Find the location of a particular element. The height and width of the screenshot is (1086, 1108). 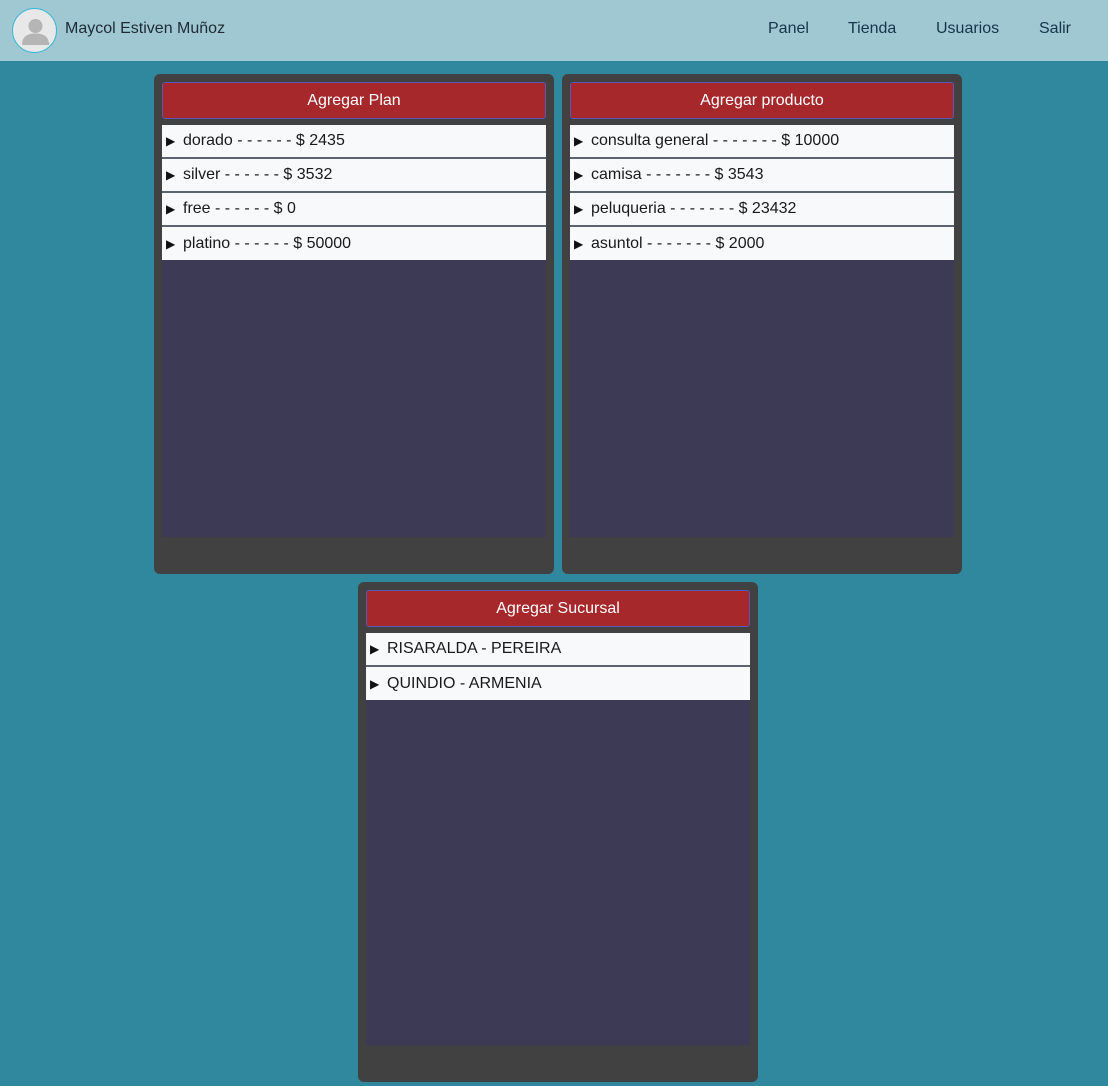

plan-item-label: silver - - - - - - $ 3532 is located at coordinates (258, 174).